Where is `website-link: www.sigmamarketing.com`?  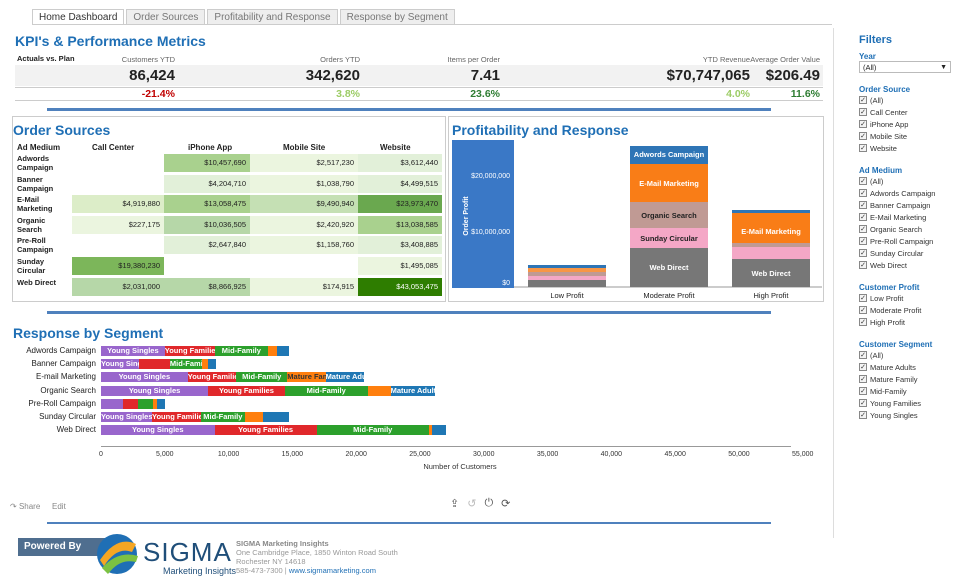 website-link: www.sigmamarketing.com is located at coordinates (332, 570).